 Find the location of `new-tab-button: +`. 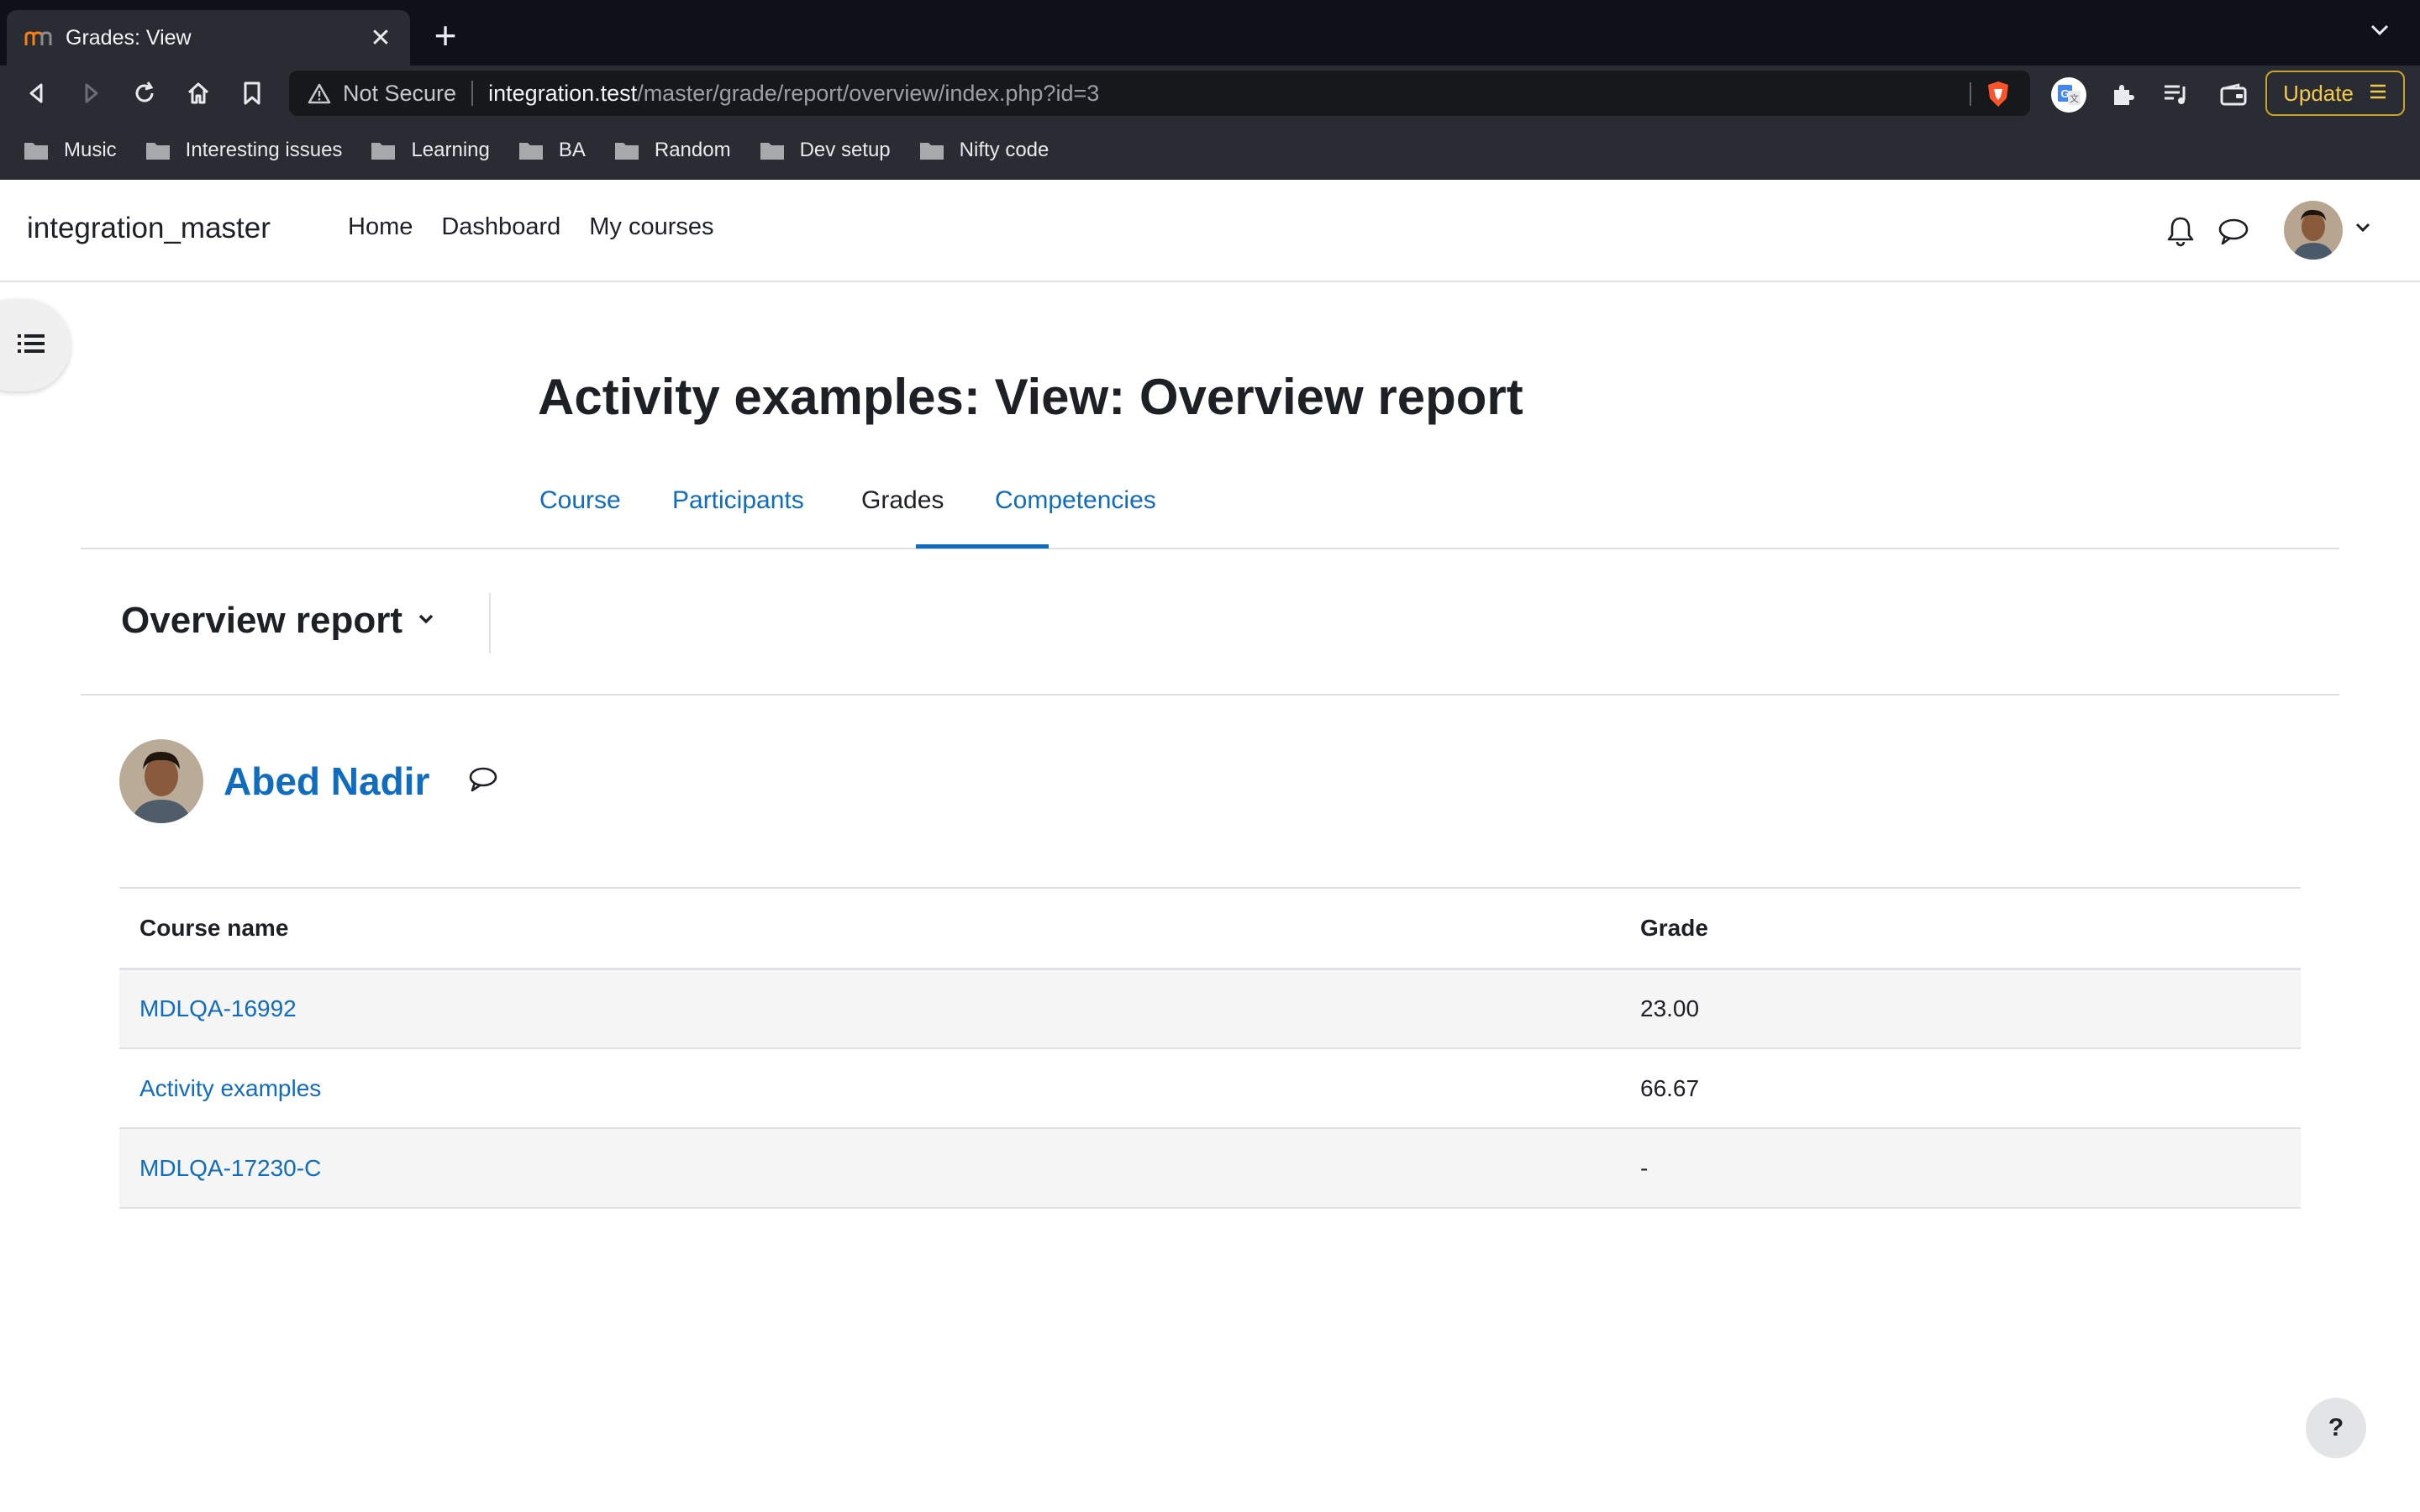

new-tab-button: + is located at coordinates (446, 35).